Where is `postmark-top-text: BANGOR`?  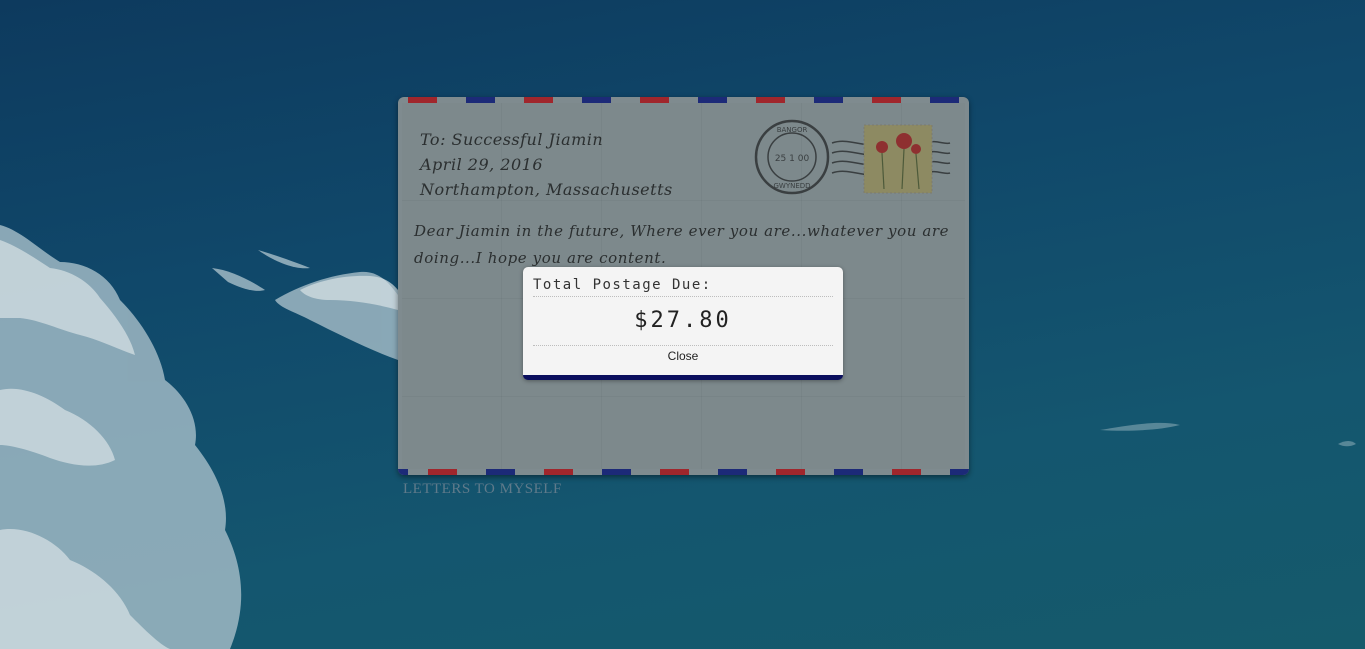
postmark-top-text: BANGOR is located at coordinates (792, 130).